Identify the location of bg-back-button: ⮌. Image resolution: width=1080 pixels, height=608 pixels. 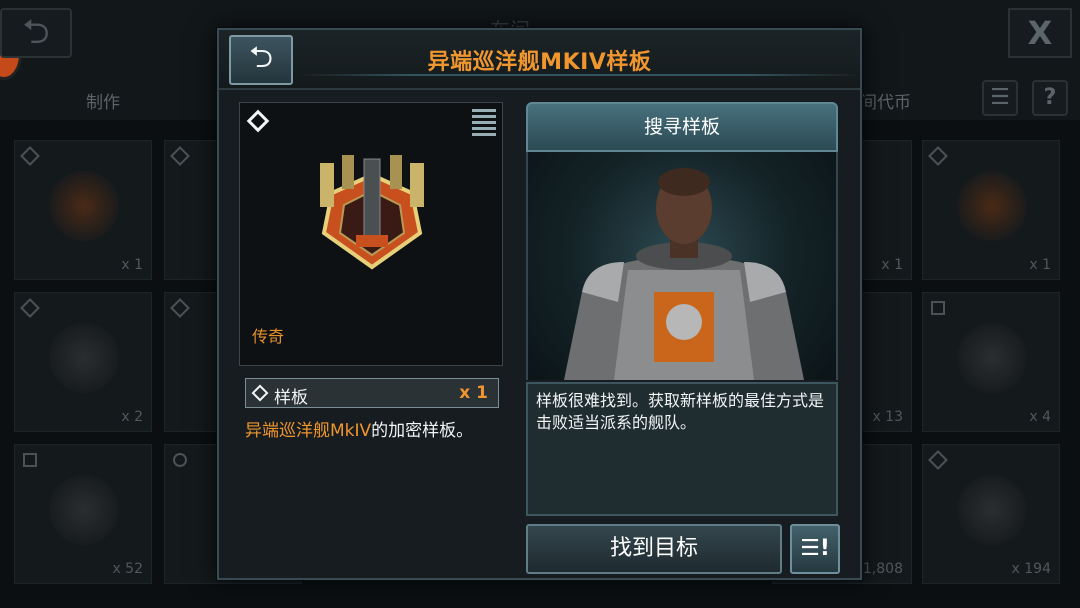
(36, 33).